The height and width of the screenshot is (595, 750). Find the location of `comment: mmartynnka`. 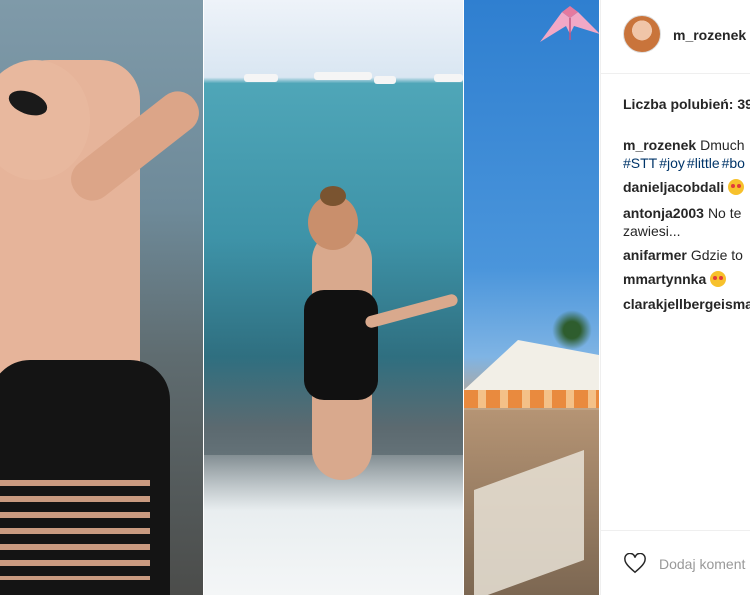

comment: mmartynnka is located at coordinates (686, 279).